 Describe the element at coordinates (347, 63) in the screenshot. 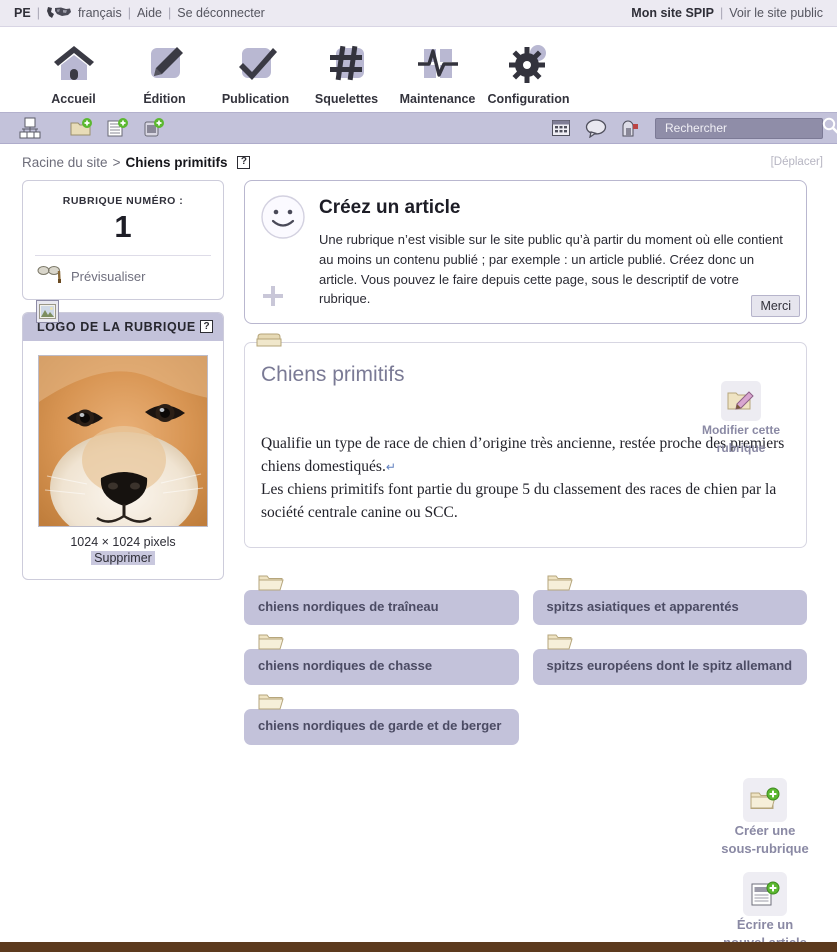

I see `hash-icon` at that location.